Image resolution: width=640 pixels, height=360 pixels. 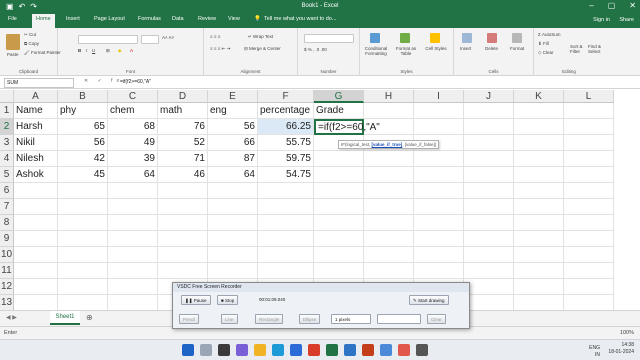 I want to click on format-painter-button: 🖌 Format Painter, so click(x=42, y=53).